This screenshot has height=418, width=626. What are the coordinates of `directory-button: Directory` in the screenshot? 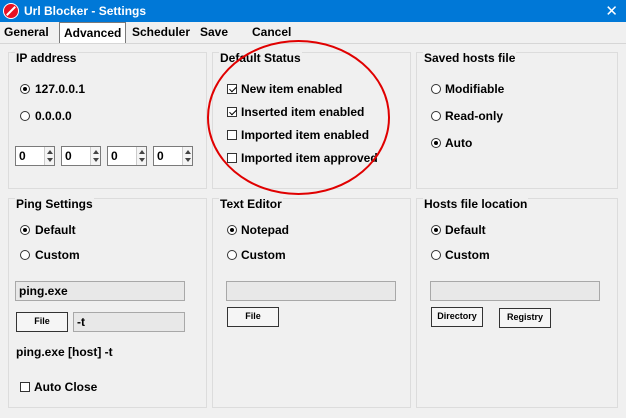 It's located at (457, 317).